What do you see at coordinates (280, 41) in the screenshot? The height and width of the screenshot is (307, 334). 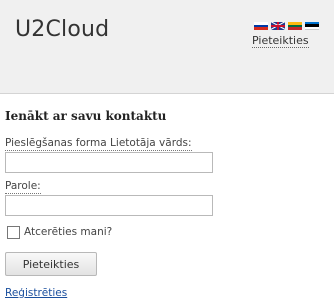 I see `header-login-link: Pieteikties` at bounding box center [280, 41].